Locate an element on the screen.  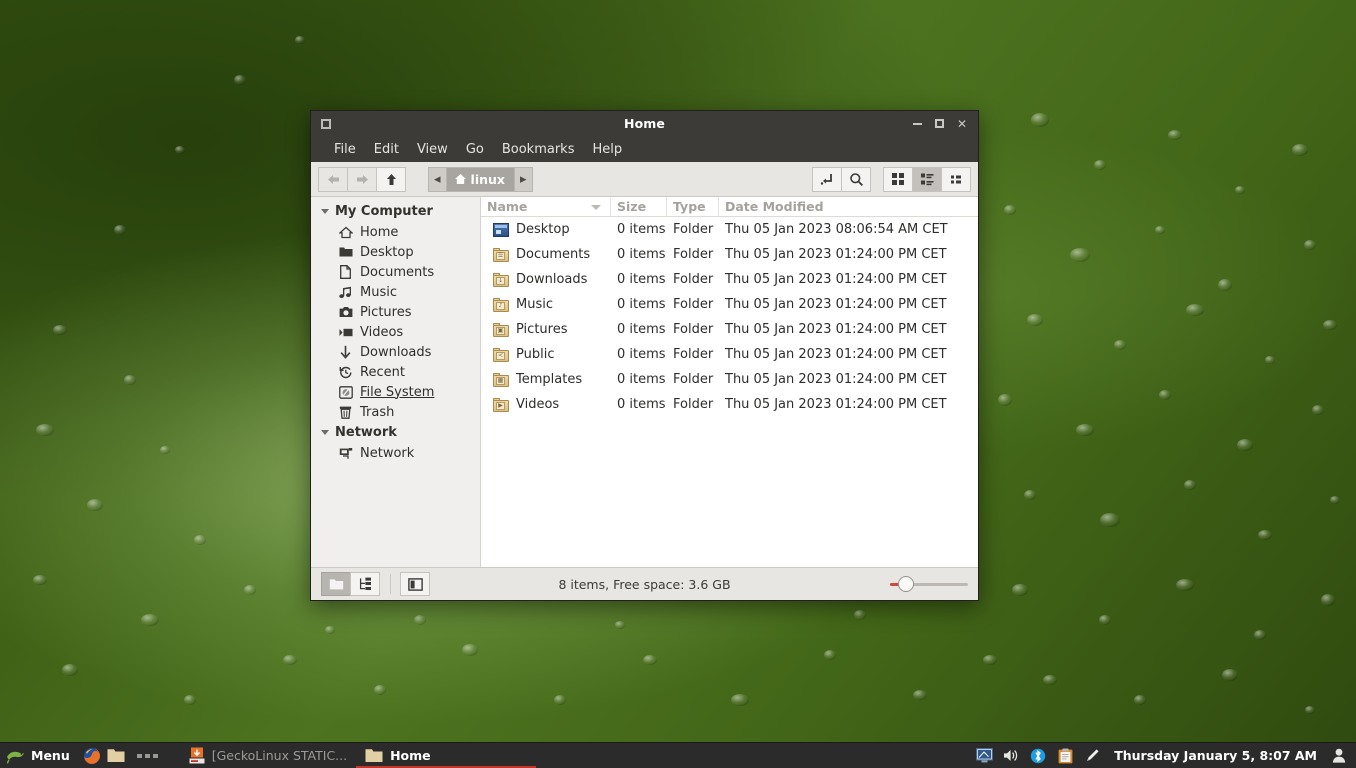
back-button is located at coordinates (333, 179).